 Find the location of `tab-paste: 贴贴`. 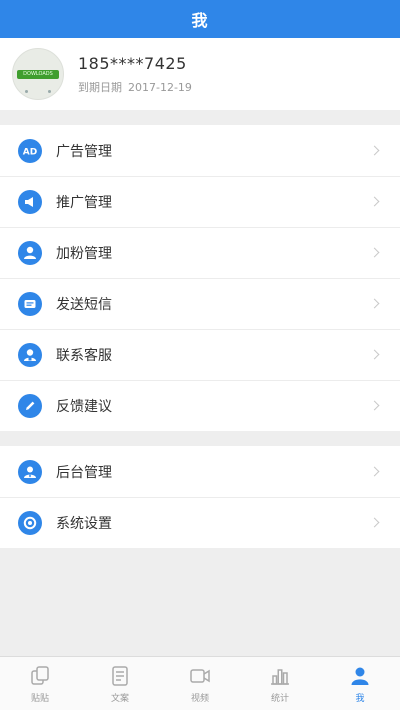

tab-paste: 贴贴 is located at coordinates (40, 683).